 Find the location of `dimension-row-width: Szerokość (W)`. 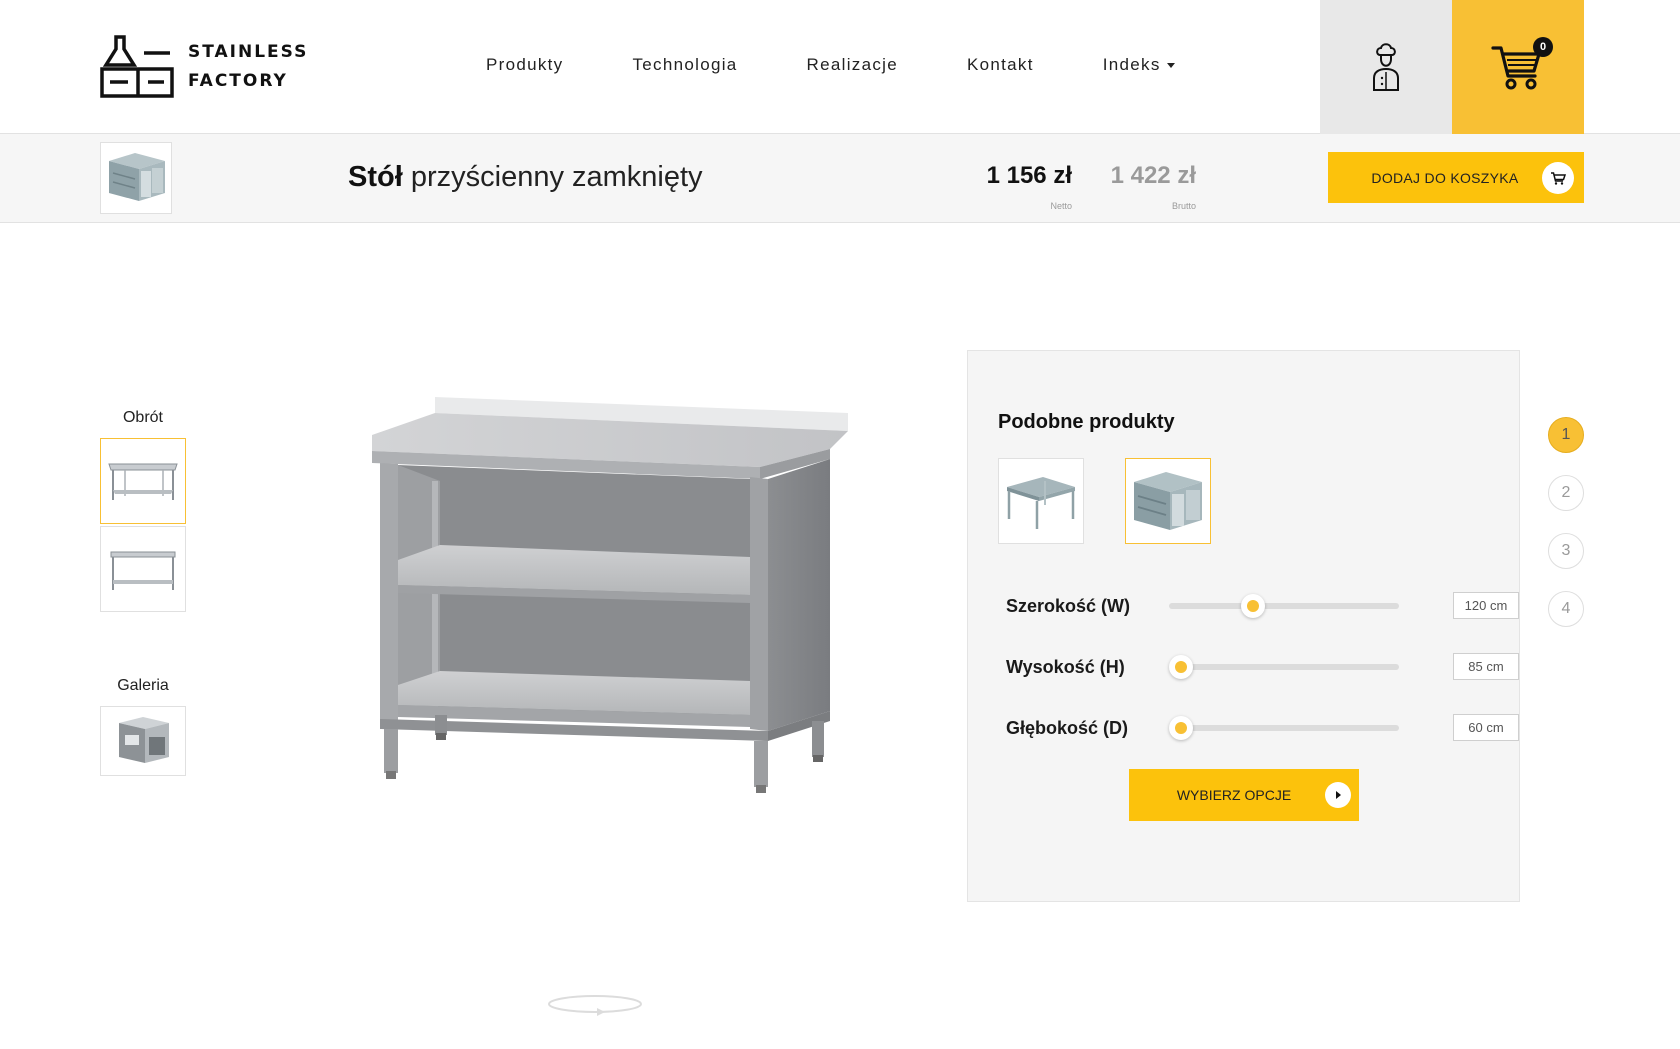

dimension-row-width: Szerokość (W) is located at coordinates (1262, 606).